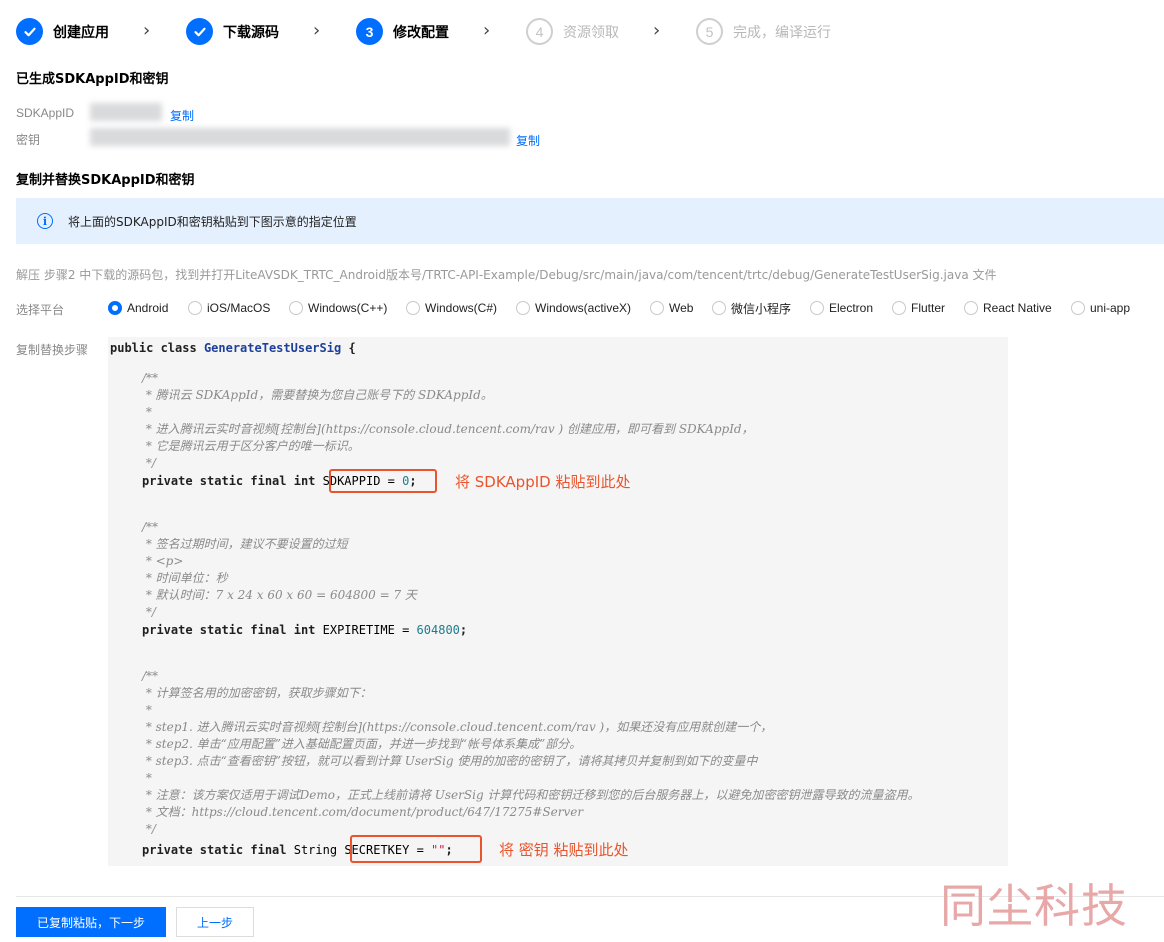 The width and height of the screenshot is (1164, 942). Describe the element at coordinates (573, 308) in the screenshot. I see `platform-radio-windows-activex: Windows(activeX)` at that location.